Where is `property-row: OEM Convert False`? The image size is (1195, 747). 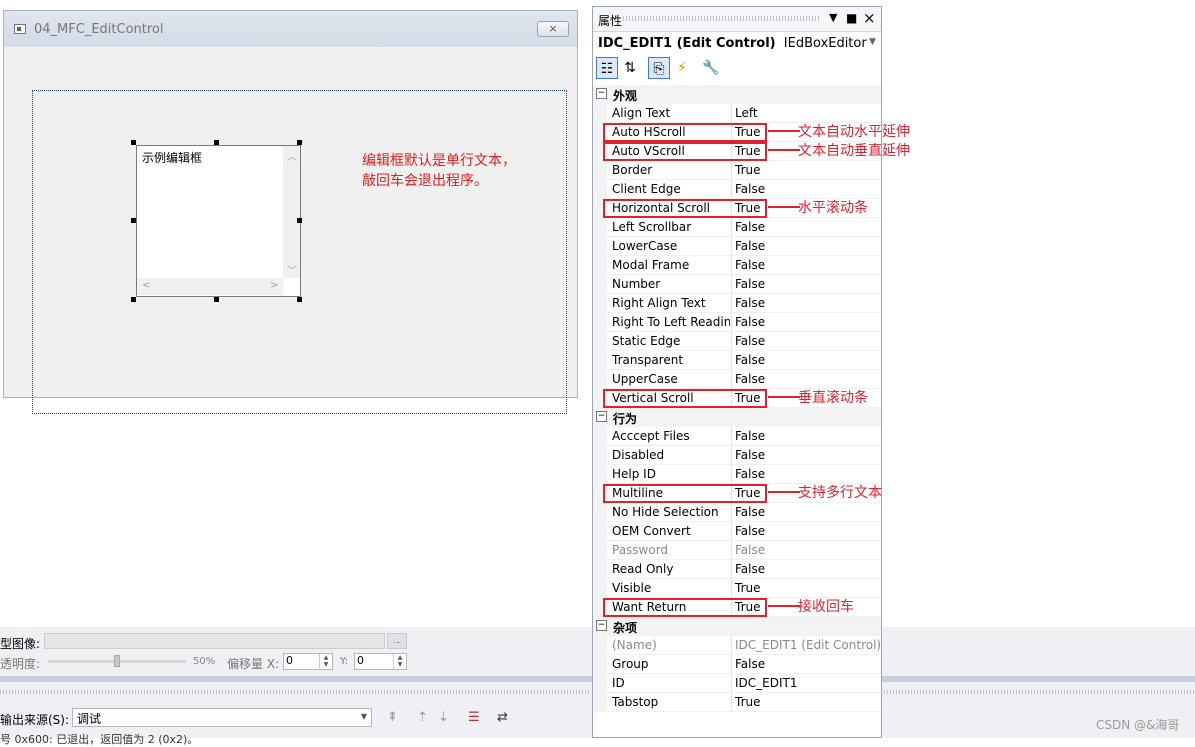 property-row: OEM Convert False is located at coordinates (737, 531).